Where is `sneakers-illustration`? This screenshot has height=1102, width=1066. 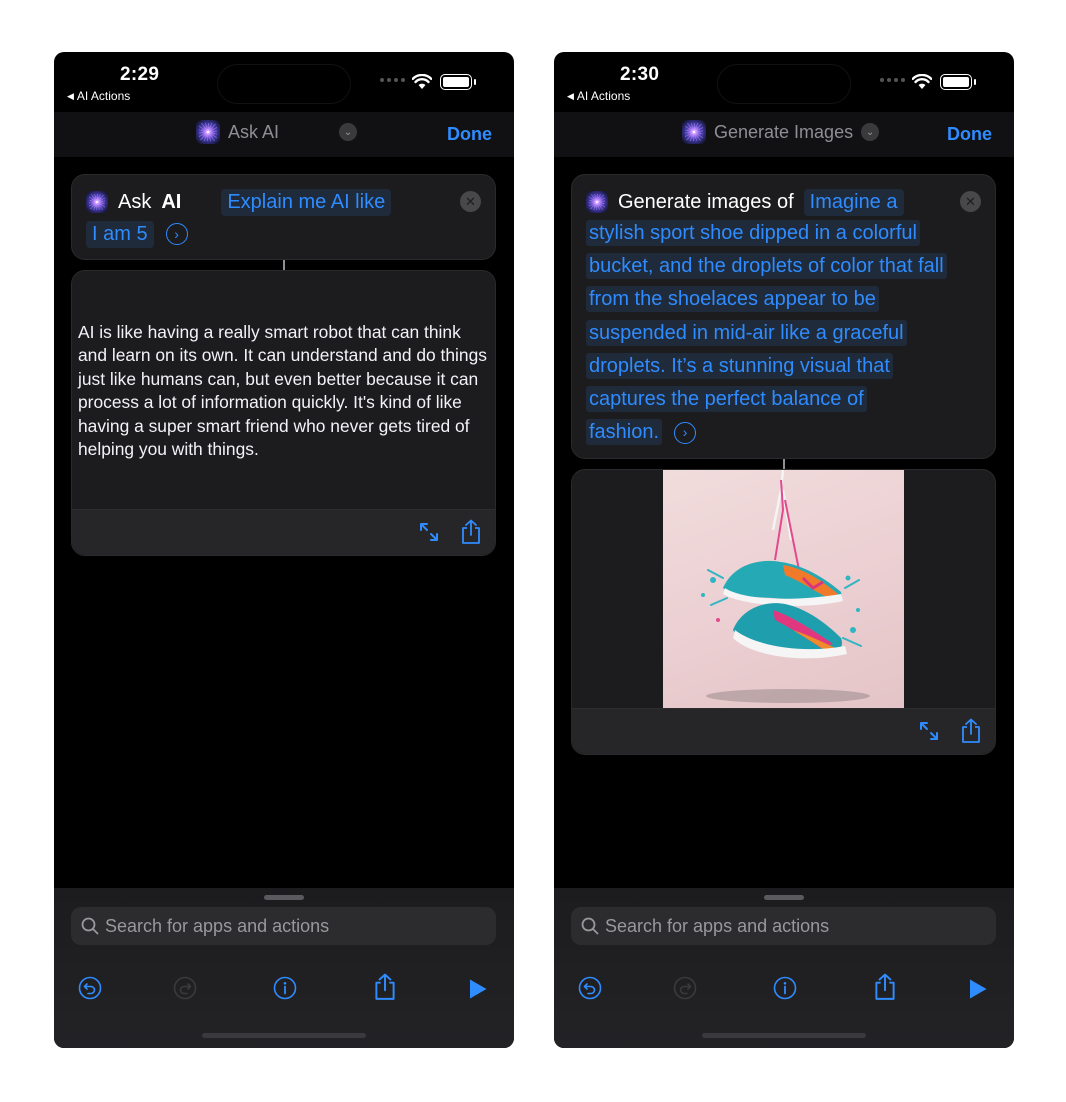
sneakers-illustration is located at coordinates (785, 586).